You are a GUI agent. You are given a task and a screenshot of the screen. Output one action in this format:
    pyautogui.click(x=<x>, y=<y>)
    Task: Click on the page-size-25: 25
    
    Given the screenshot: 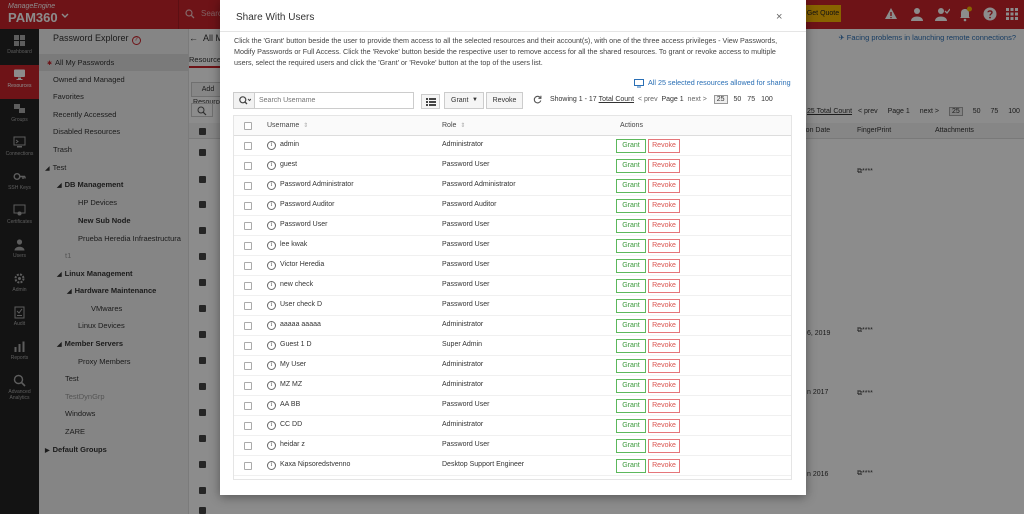 What is the action you would take?
    pyautogui.click(x=720, y=99)
    